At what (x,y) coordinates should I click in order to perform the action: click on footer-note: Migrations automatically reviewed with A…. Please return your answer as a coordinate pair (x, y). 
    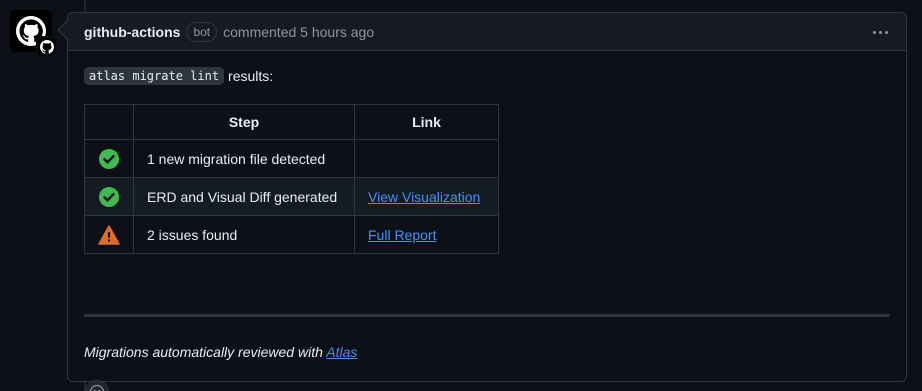
    Looking at the image, I should click on (220, 352).